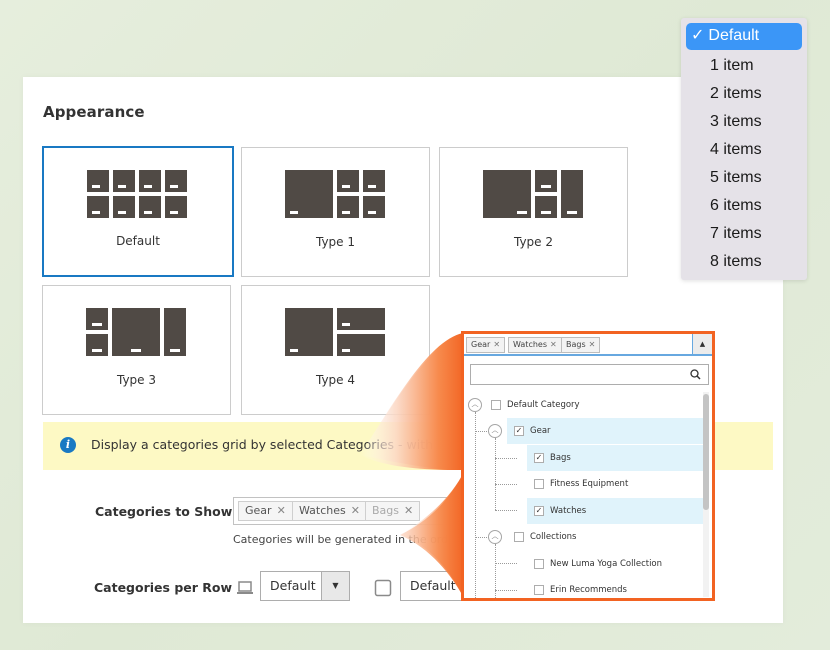 The width and height of the screenshot is (830, 650). I want to click on scrollbar-thumb, so click(706, 452).